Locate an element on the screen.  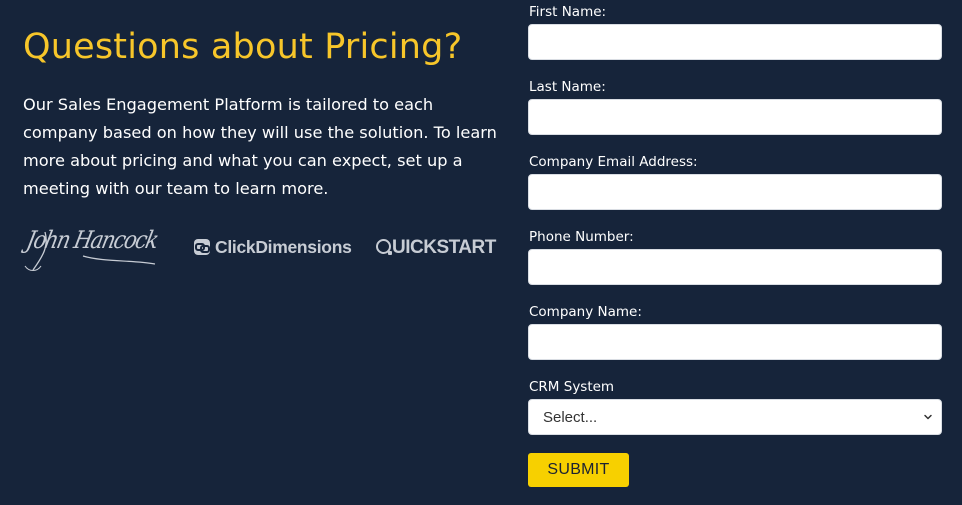
company-name-input is located at coordinates (735, 342).